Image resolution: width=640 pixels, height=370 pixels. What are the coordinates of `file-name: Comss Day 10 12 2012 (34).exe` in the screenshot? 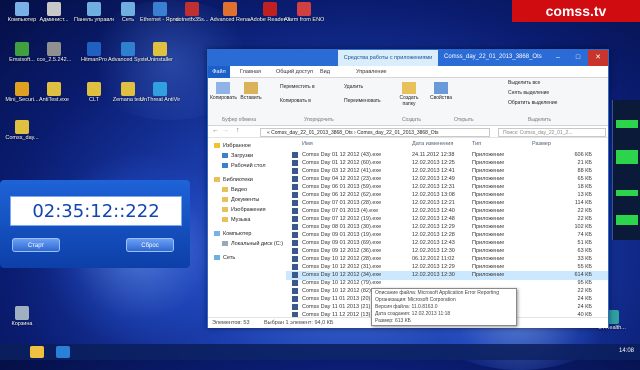 It's located at (342, 275).